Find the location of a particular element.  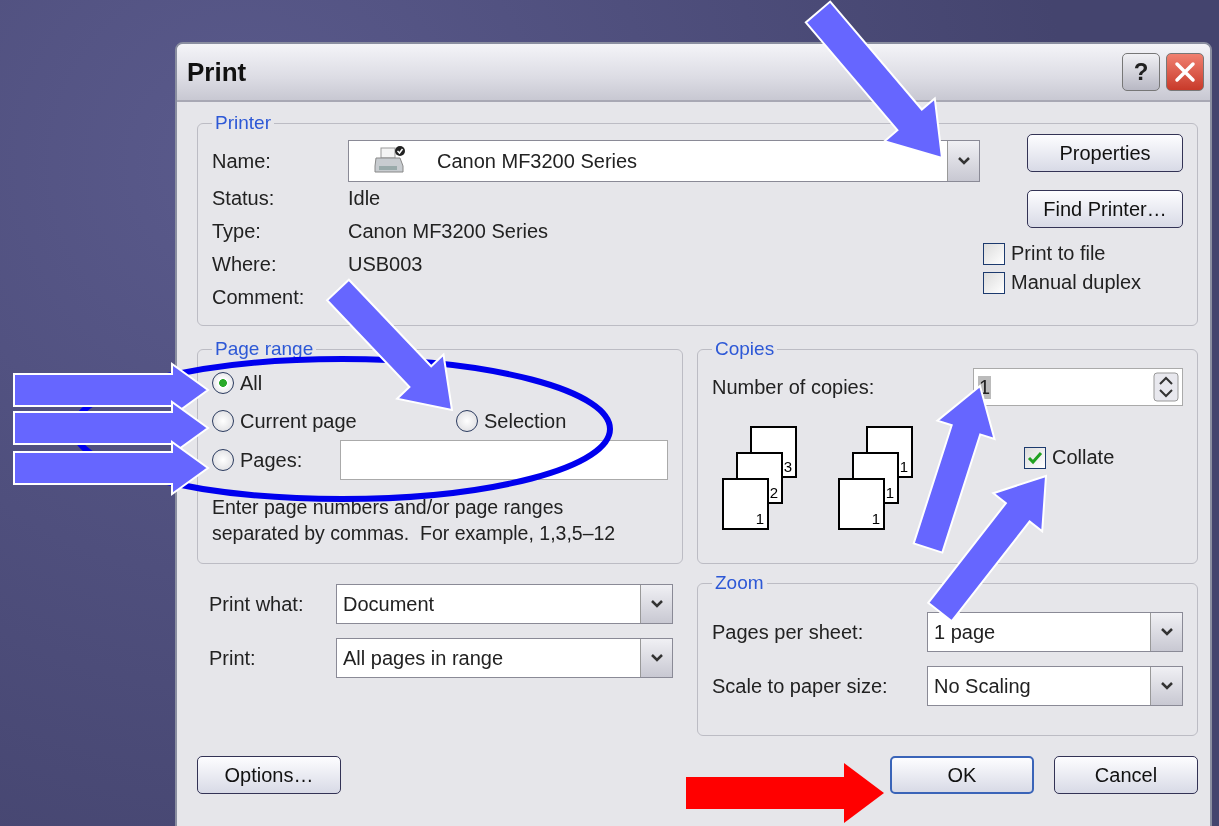

group-title: Zoom is located at coordinates (739, 583).